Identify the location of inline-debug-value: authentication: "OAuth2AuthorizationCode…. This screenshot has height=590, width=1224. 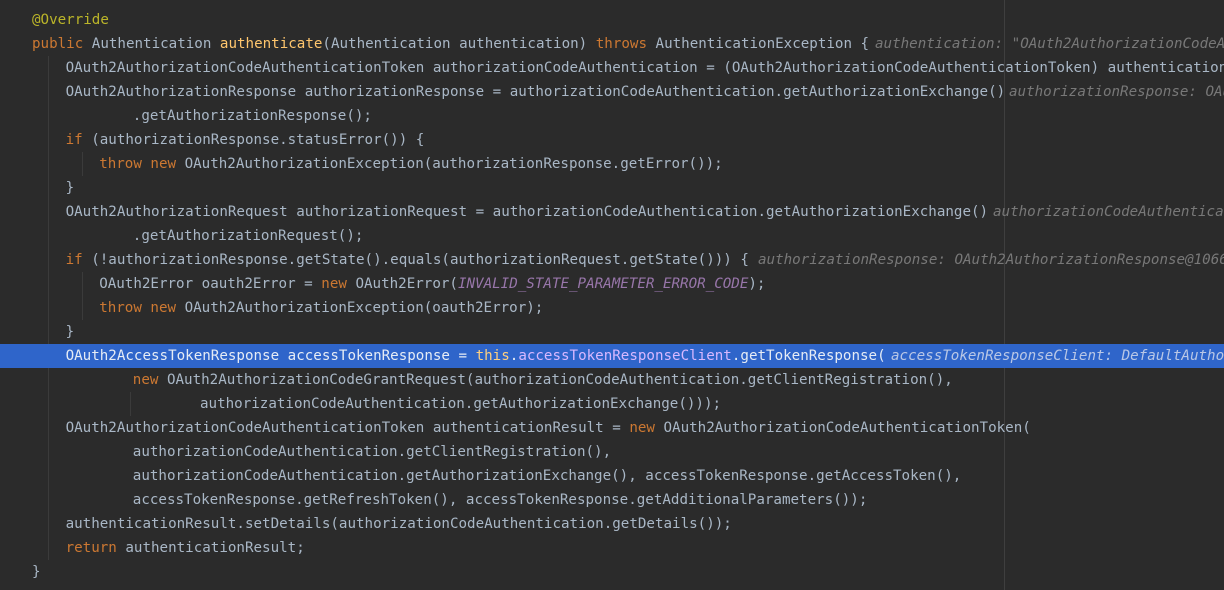
(1049, 44).